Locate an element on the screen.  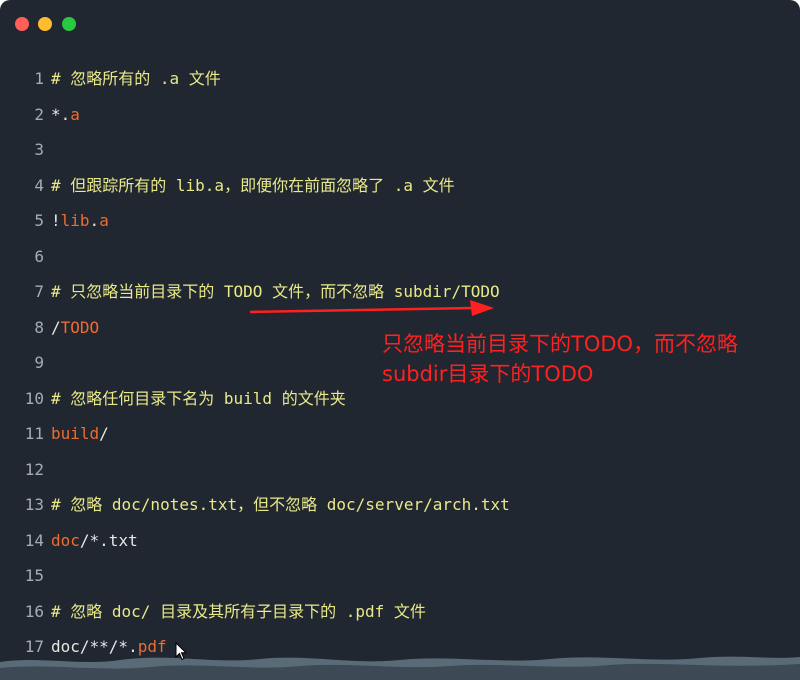
comment-token: # 忽略 doc/ 目录及其所有子目录下的 .pdf 文件 is located at coordinates (238, 611).